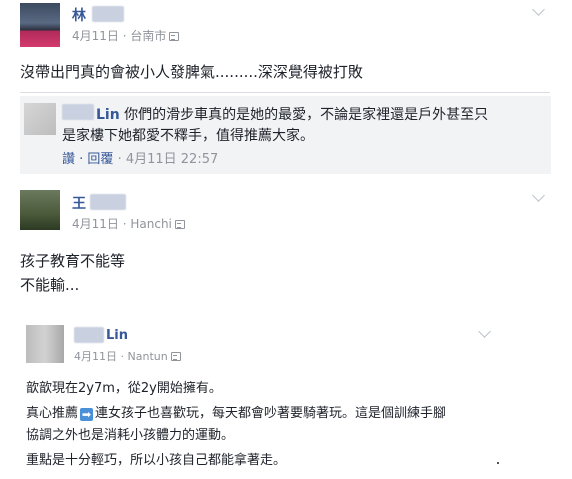 This screenshot has width=572, height=479. What do you see at coordinates (191, 72) in the screenshot?
I see `post-text: 沒帶出門真的會被小人發脾氣.........深深覺得被打敗` at bounding box center [191, 72].